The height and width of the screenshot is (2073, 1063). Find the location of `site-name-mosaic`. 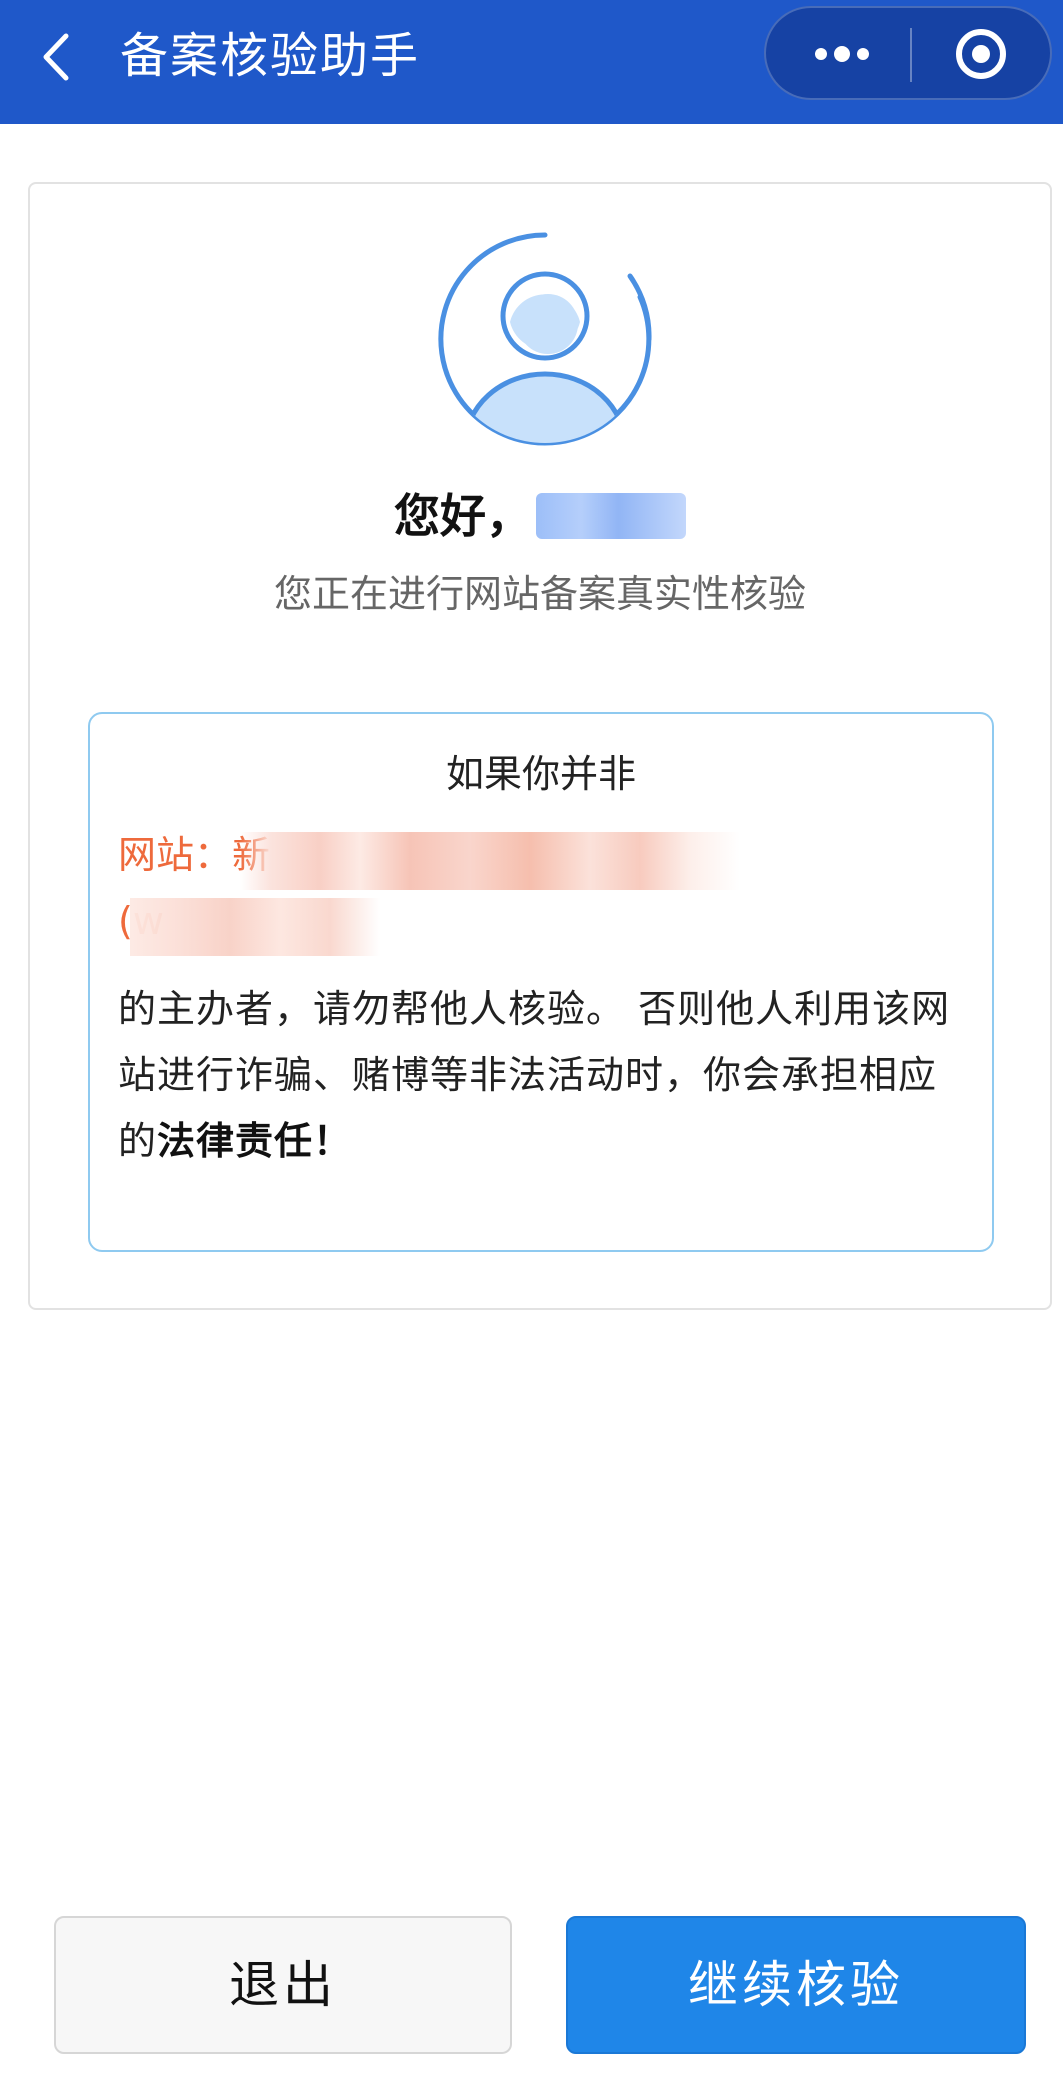

site-name-mosaic is located at coordinates (490, 861).